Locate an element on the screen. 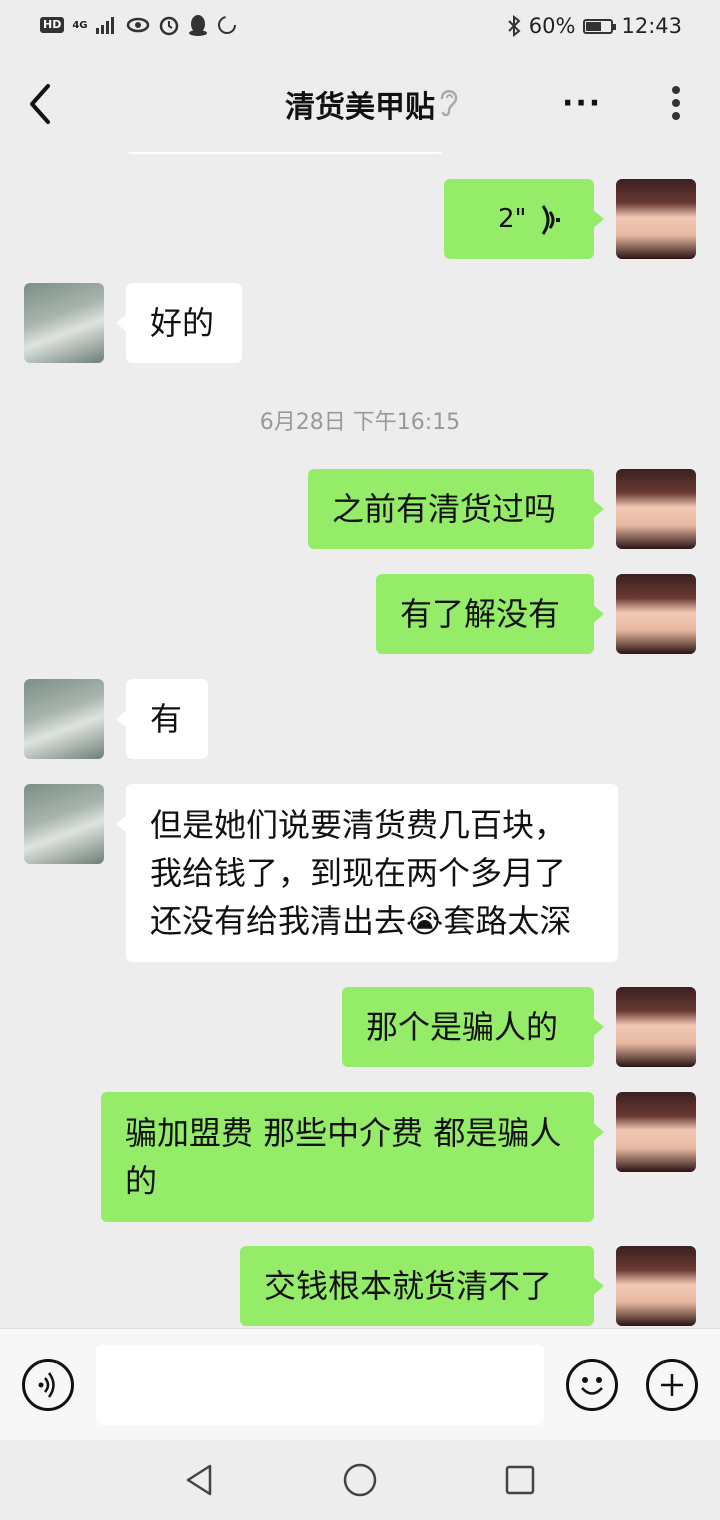 The width and height of the screenshot is (720, 1520). input-bar is located at coordinates (360, 1384).